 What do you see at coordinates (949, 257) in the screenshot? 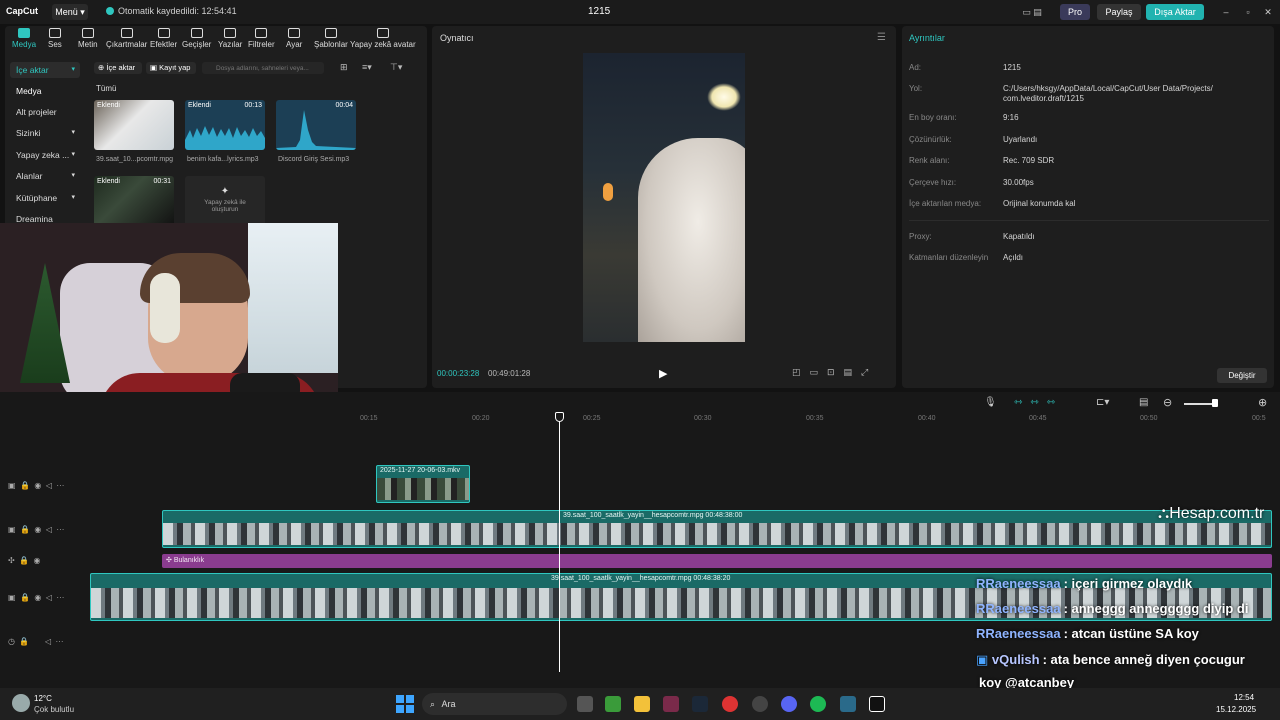
I see `detail-label: Katmanları düzenleyin` at bounding box center [949, 257].